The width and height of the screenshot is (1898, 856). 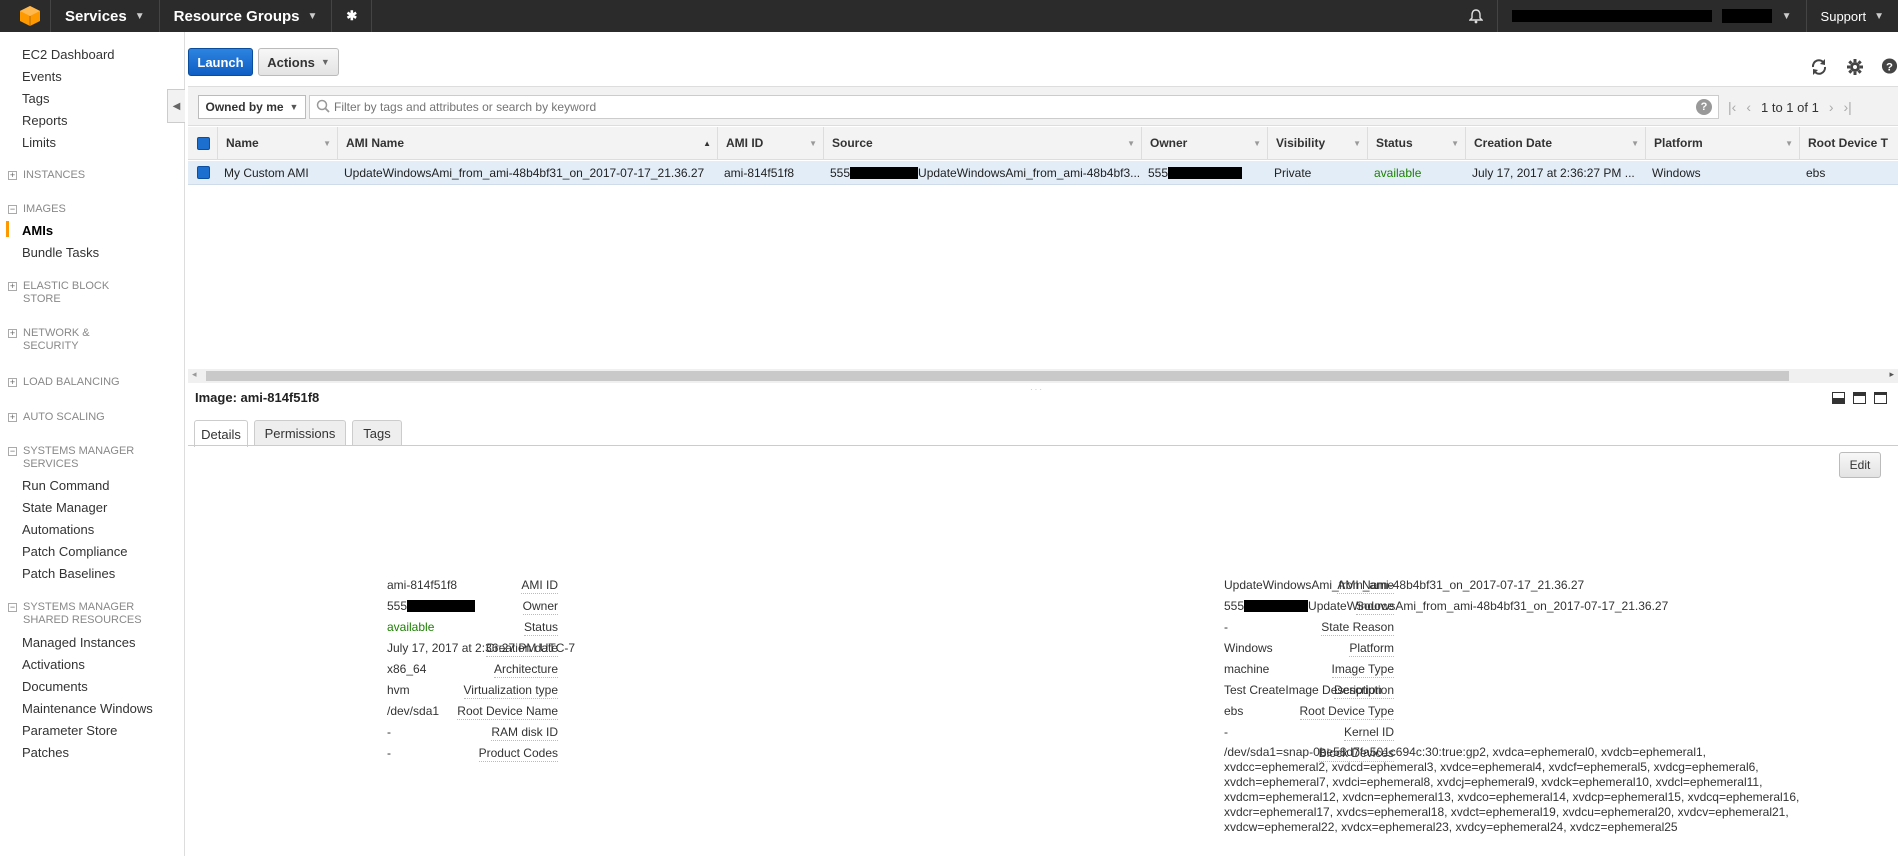 I want to click on sidebar-section-ssm: − SYSTEMS MANAGER SERVICES, so click(x=73, y=458).